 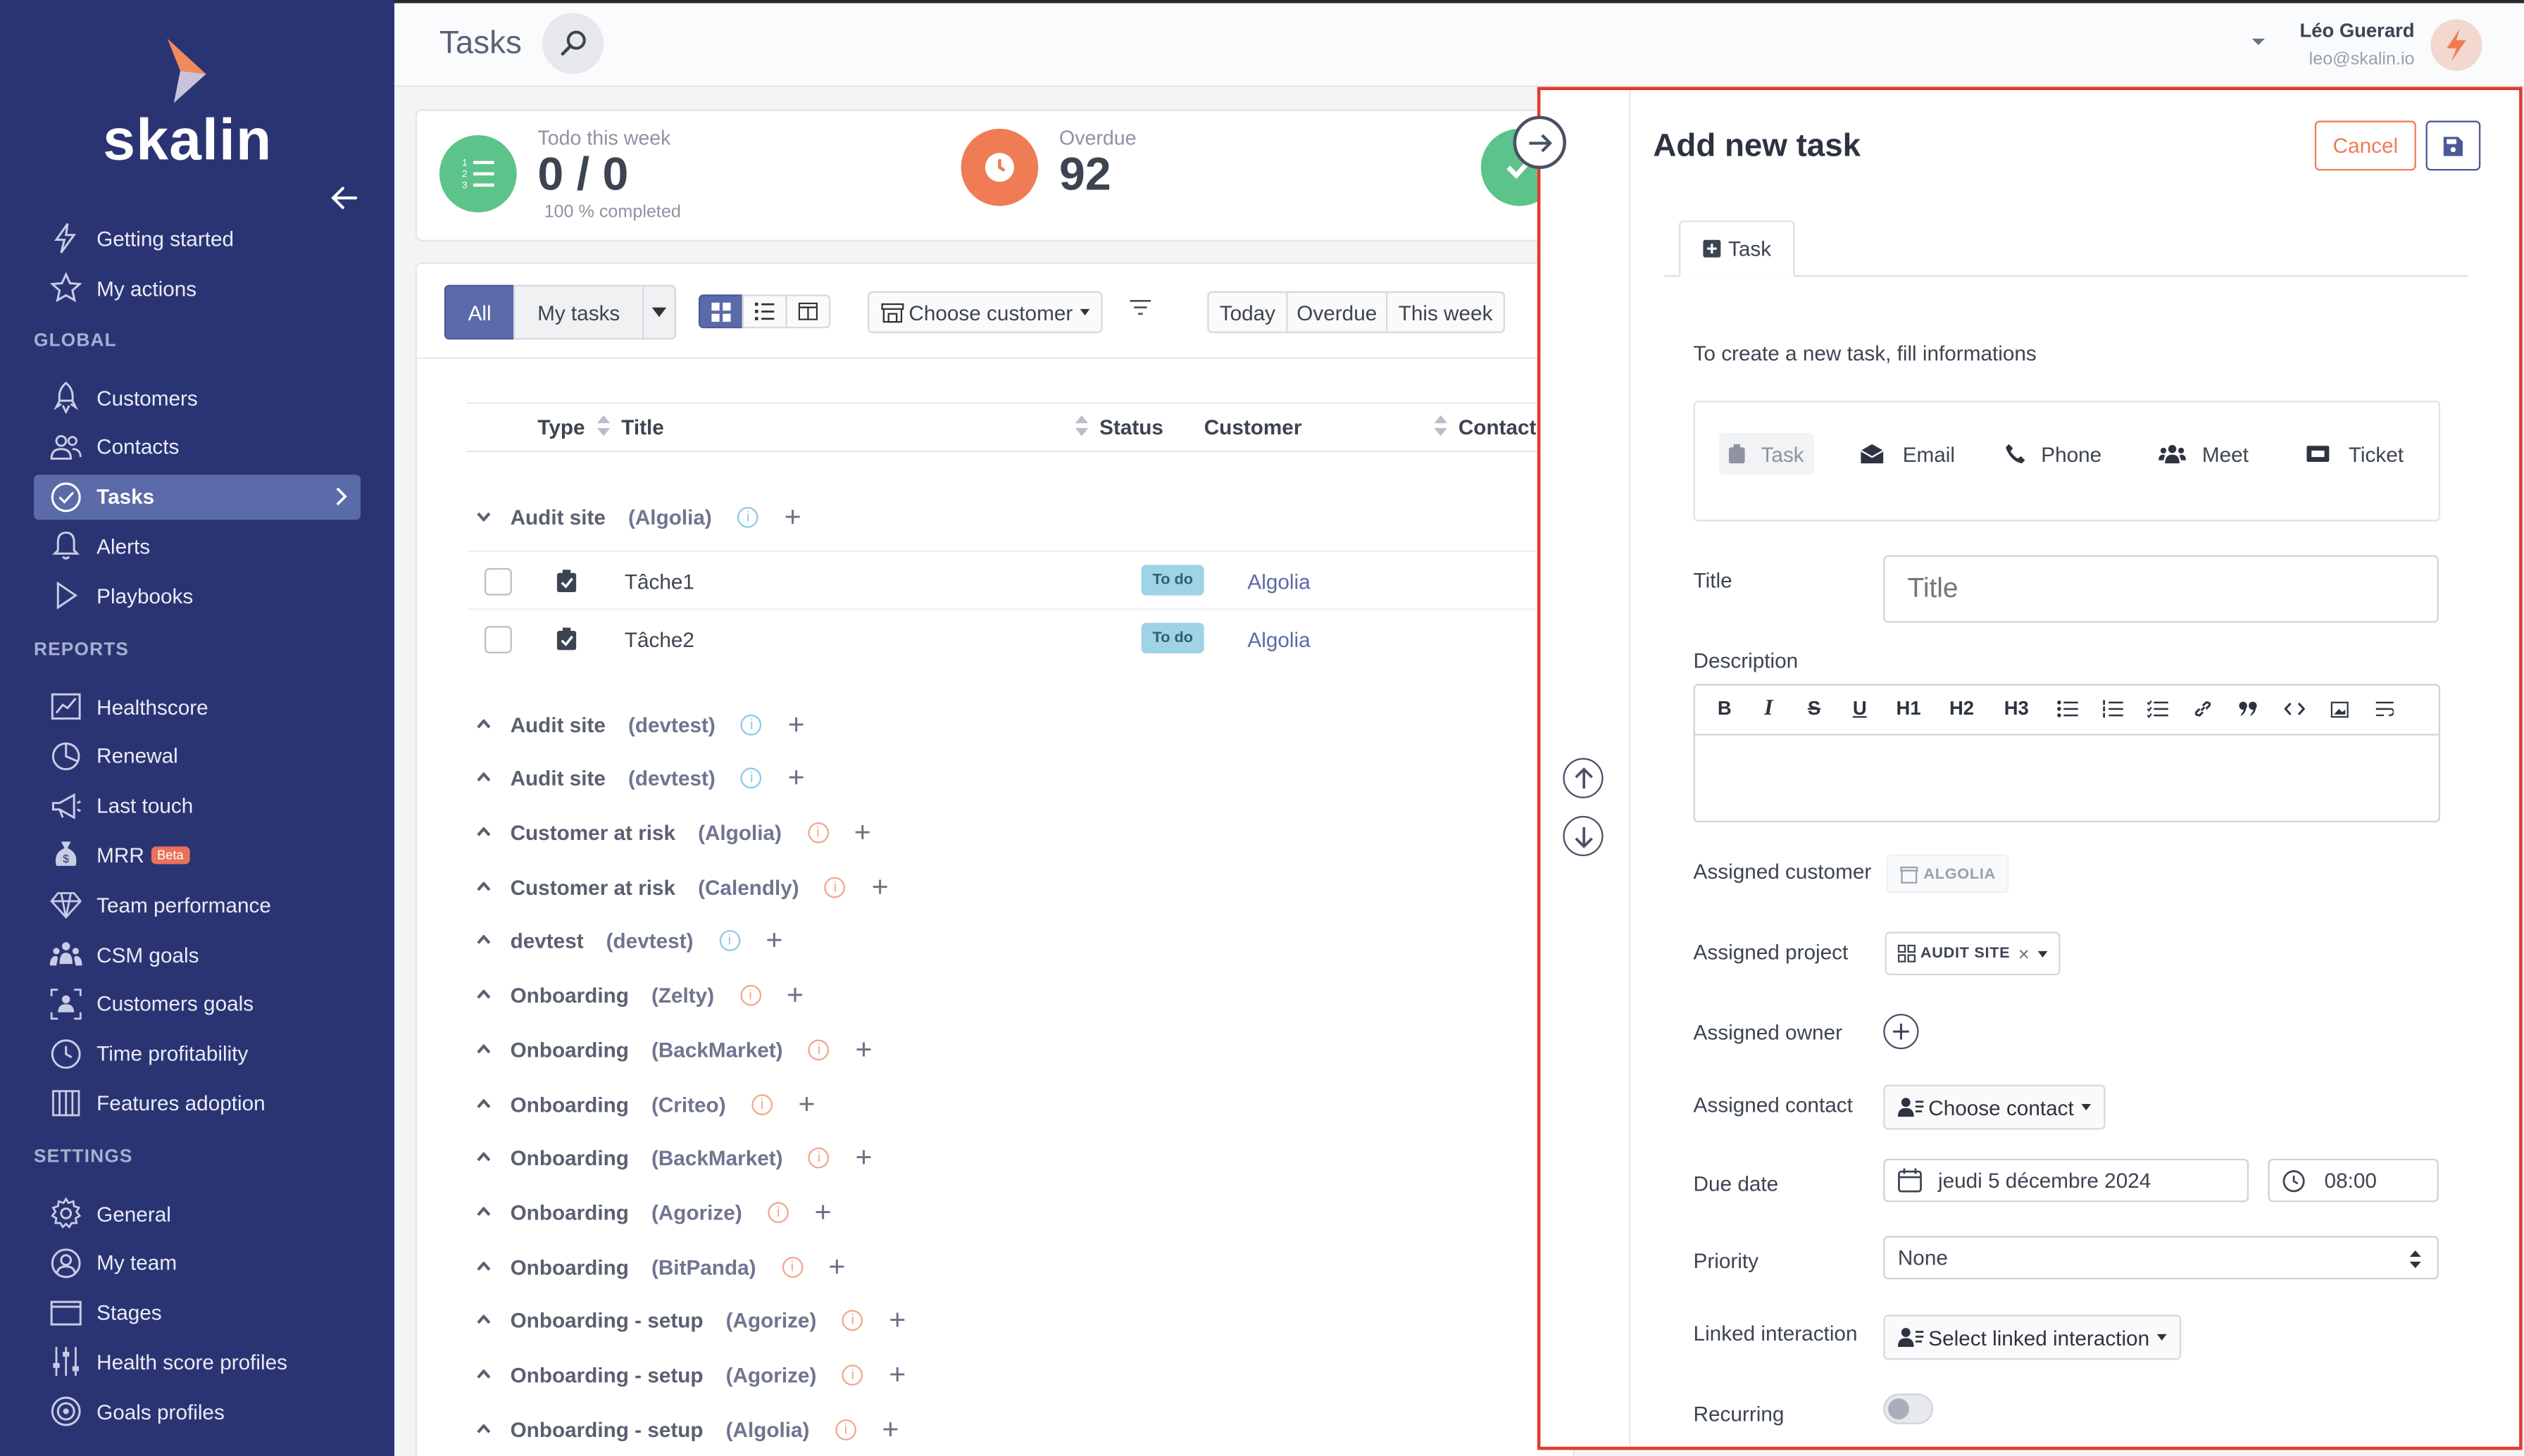 What do you see at coordinates (646, 1104) in the screenshot?
I see `group-row: Onboarding (Criteo) i +` at bounding box center [646, 1104].